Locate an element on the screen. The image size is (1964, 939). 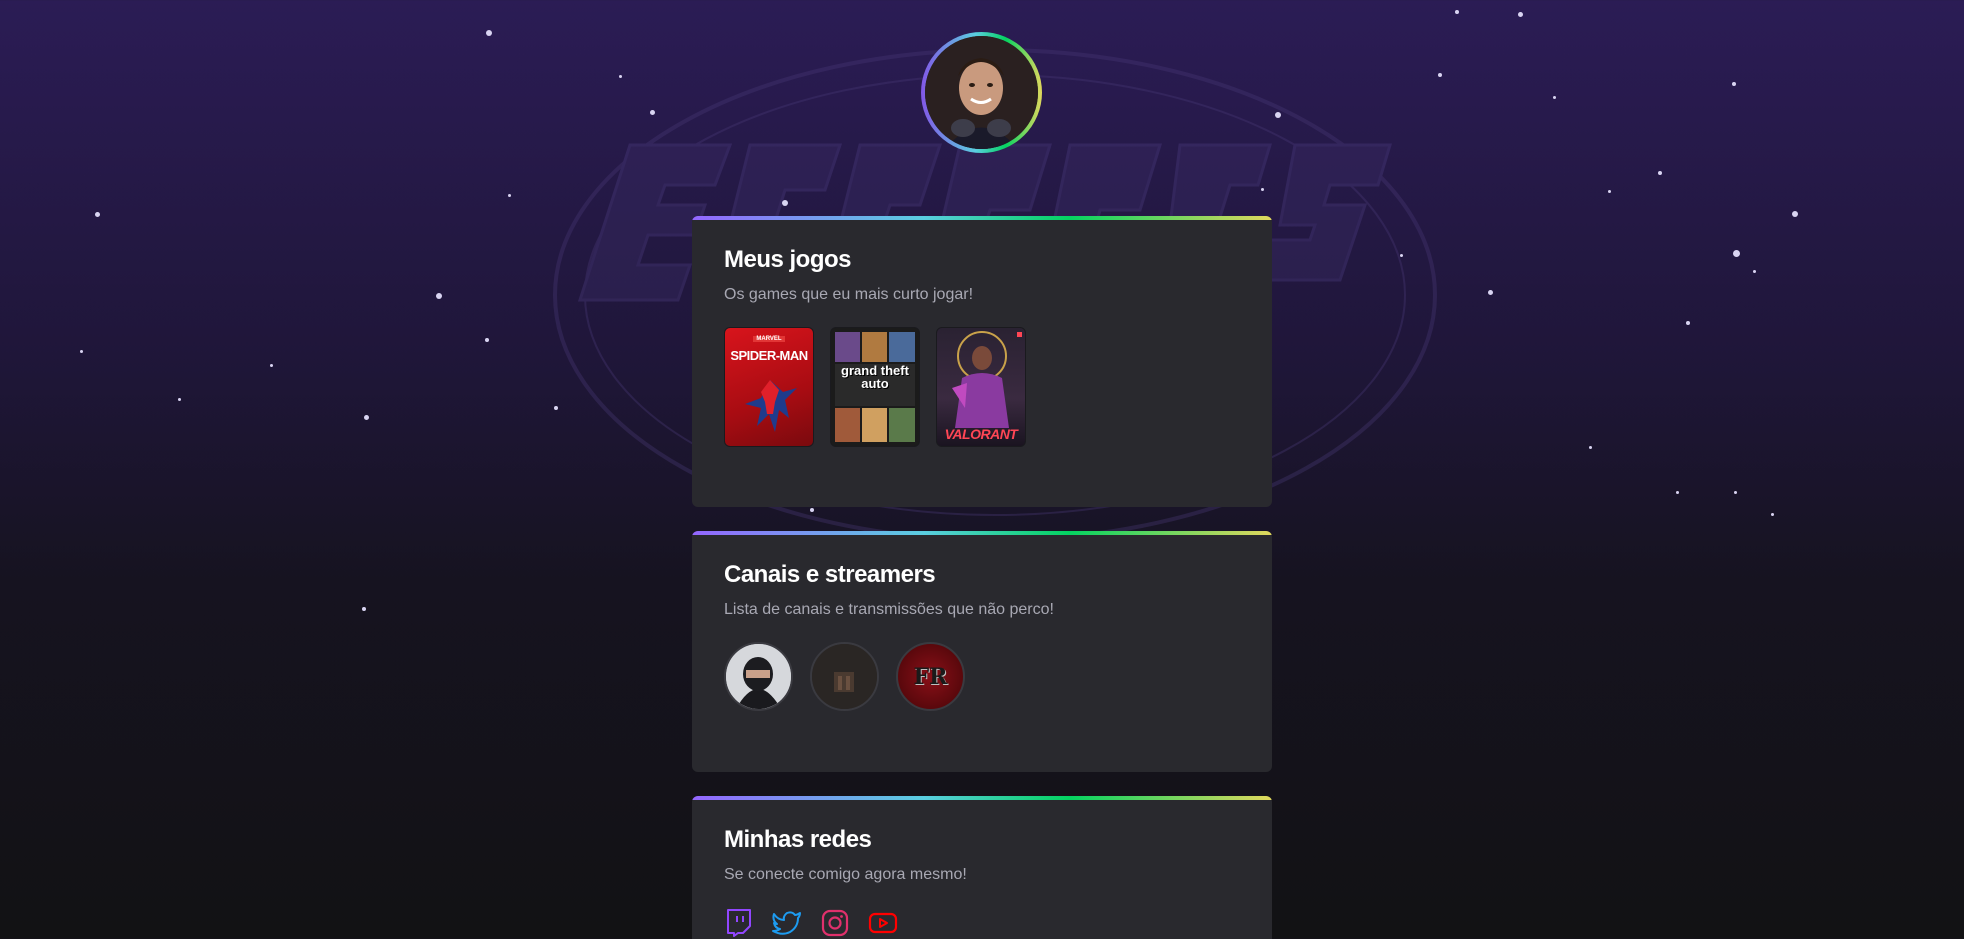
profile-photo is located at coordinates (981, 92).